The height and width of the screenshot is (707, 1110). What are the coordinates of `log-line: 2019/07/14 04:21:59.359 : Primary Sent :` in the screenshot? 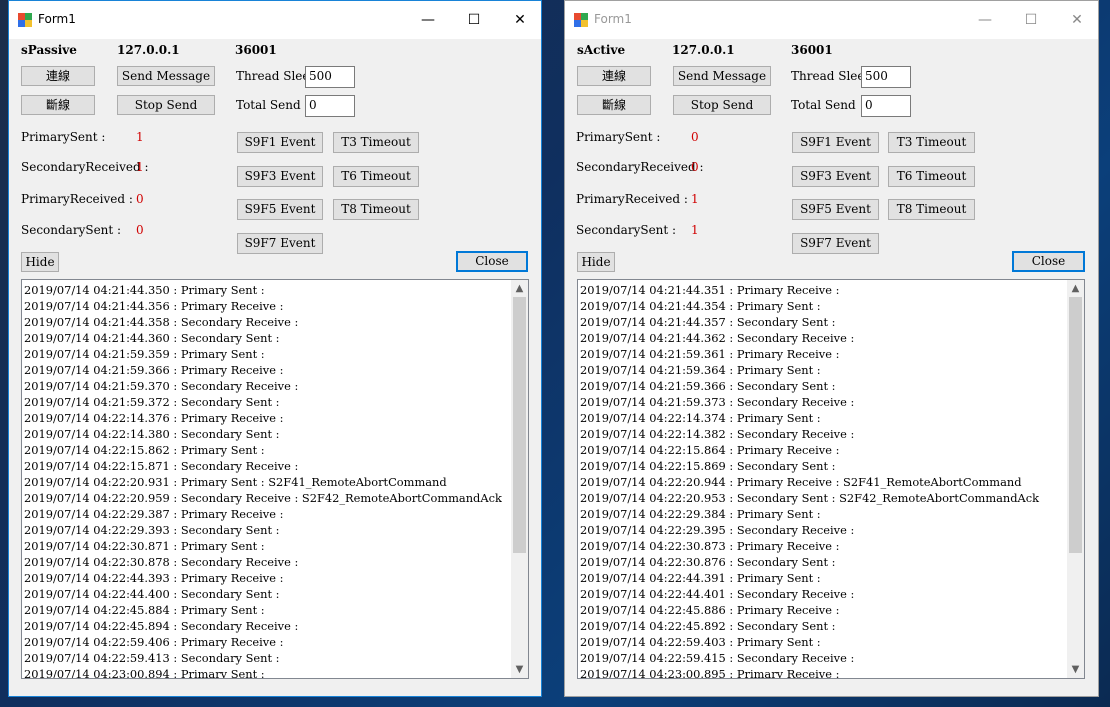 It's located at (144, 354).